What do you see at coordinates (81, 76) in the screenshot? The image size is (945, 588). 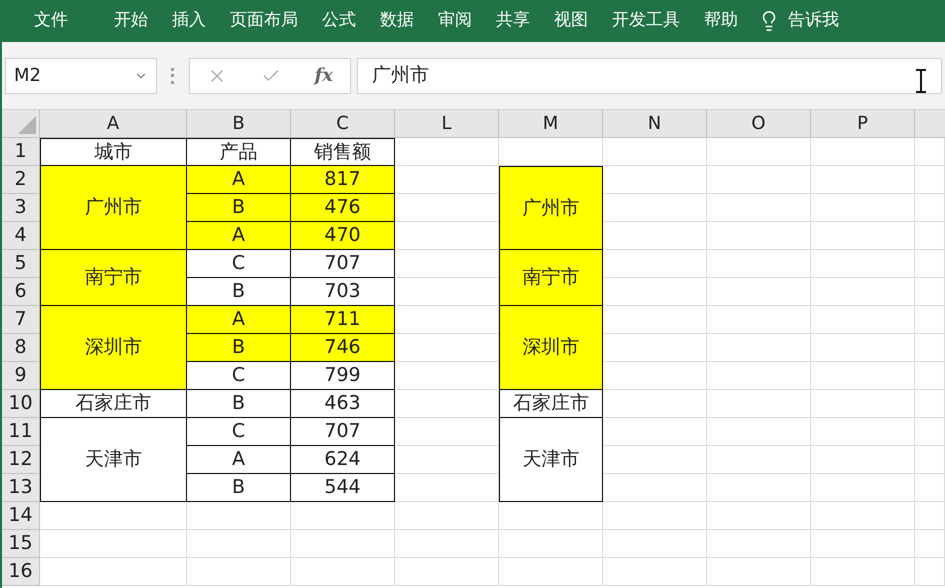 I see `name-box: M2` at bounding box center [81, 76].